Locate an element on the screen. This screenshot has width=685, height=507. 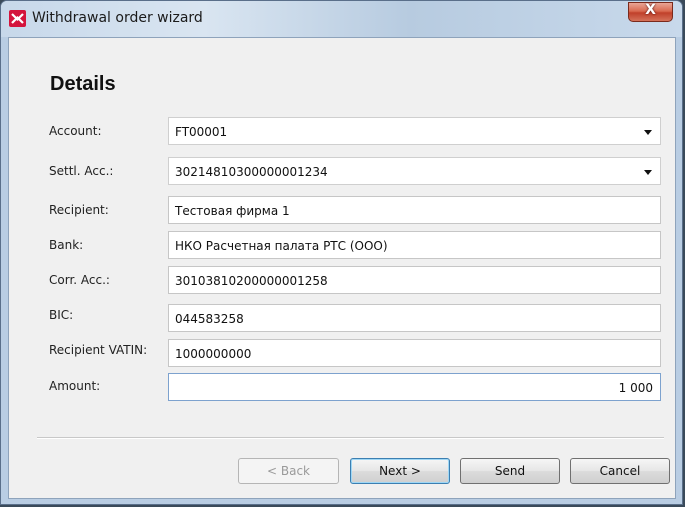
close-icon: X is located at coordinates (650, 10).